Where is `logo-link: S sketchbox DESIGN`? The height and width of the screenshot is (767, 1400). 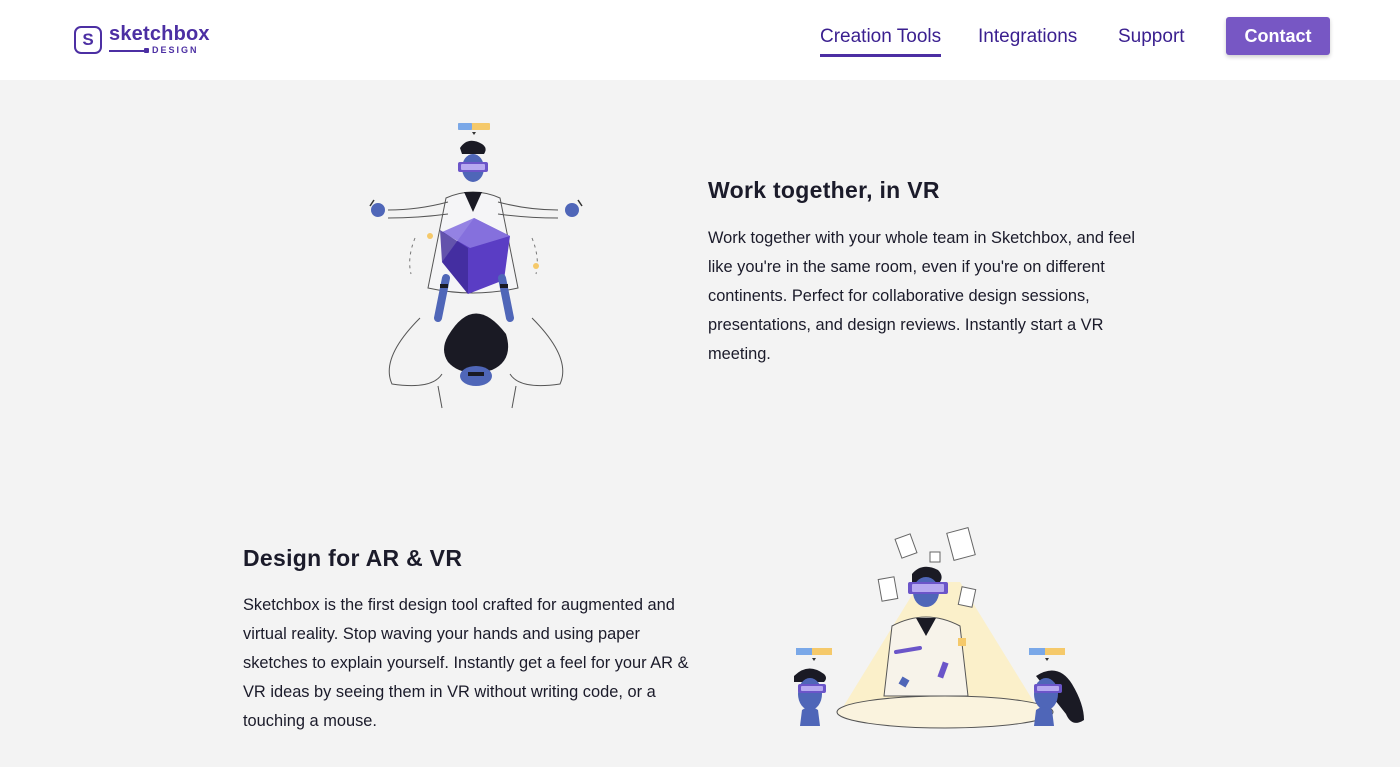
logo-link: S sketchbox DESIGN is located at coordinates (142, 39).